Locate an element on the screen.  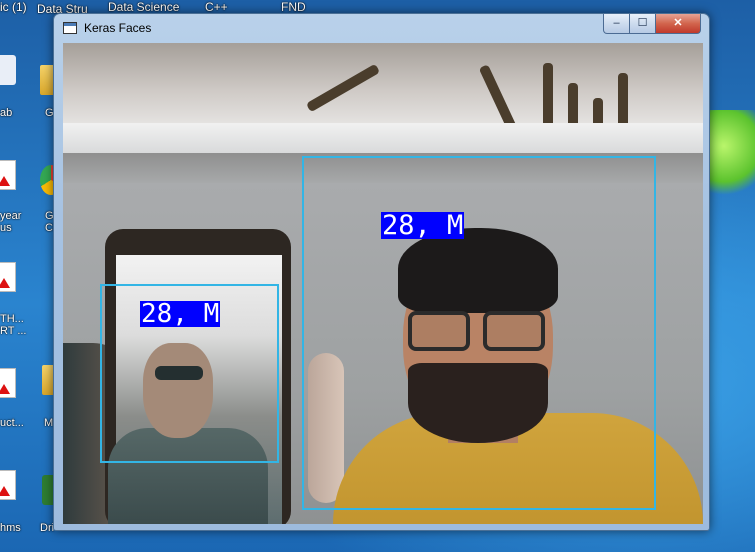
desktop-icon-label: ab is located at coordinates (6, 113).